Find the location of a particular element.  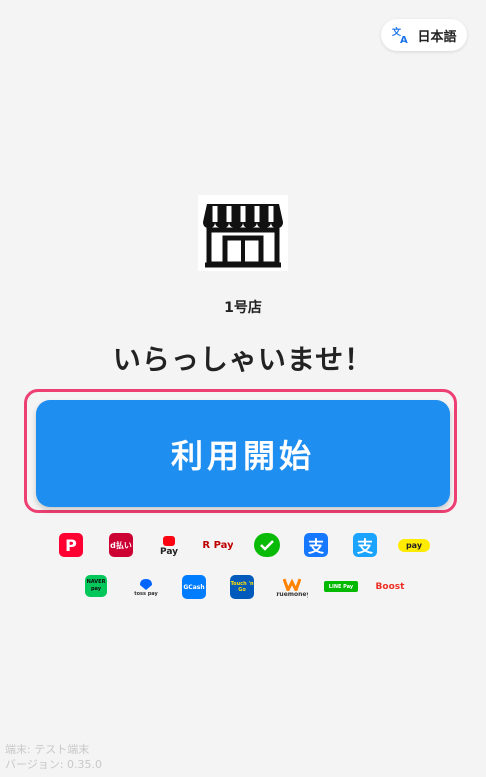

toss-pay-icon: toss pay is located at coordinates (146, 587).